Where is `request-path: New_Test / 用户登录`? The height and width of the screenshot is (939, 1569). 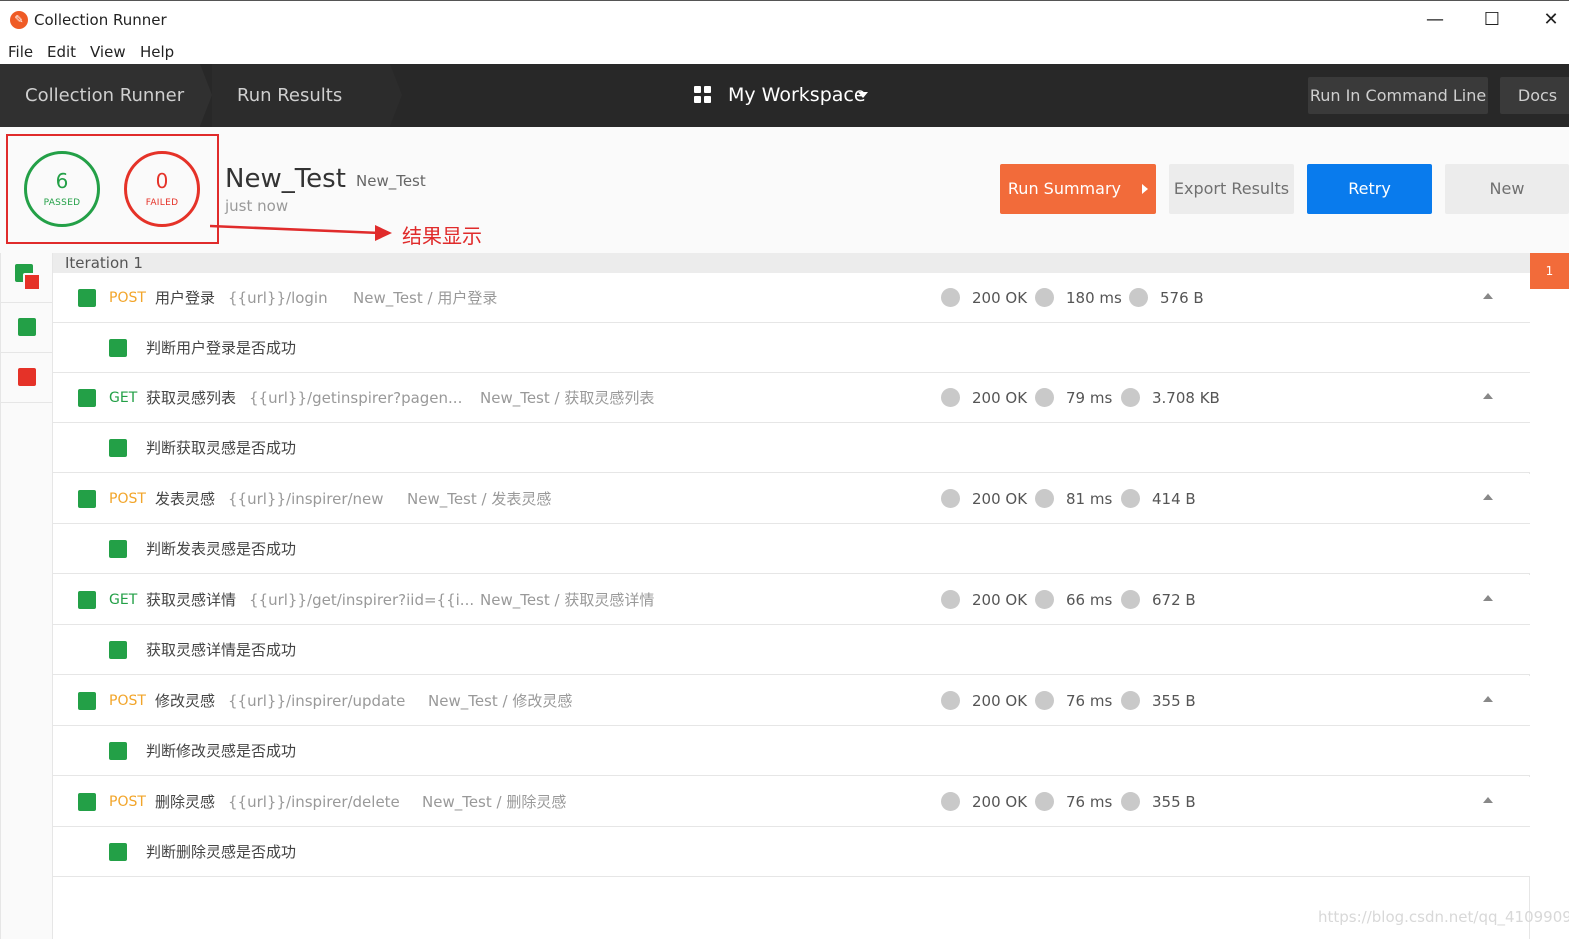 request-path: New_Test / 用户登录 is located at coordinates (425, 298).